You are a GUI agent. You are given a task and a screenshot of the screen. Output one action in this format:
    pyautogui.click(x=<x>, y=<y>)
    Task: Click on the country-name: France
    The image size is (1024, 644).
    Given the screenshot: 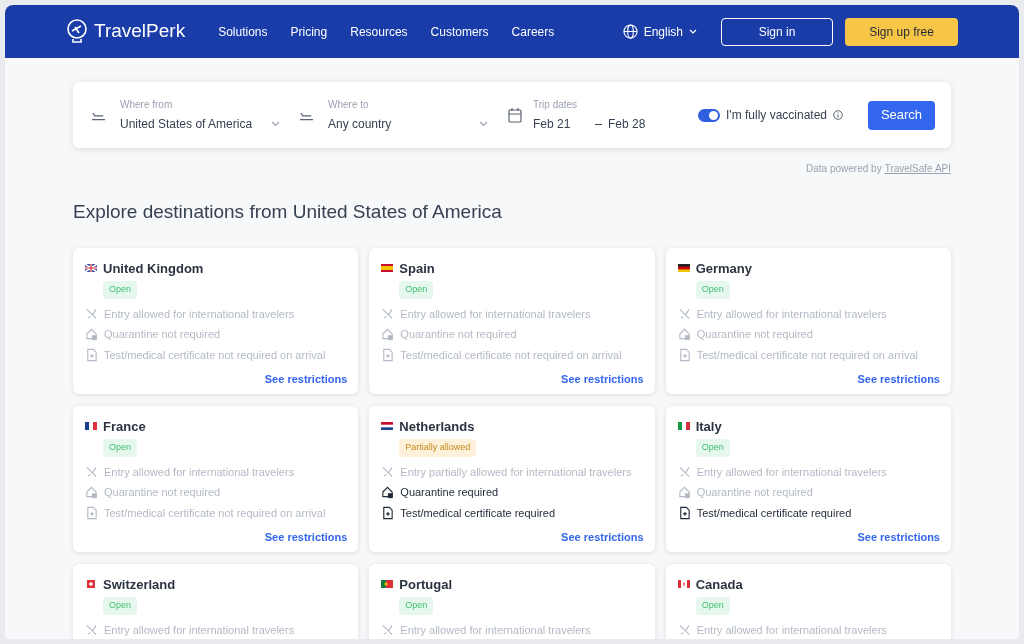 What is the action you would take?
    pyautogui.click(x=124, y=426)
    